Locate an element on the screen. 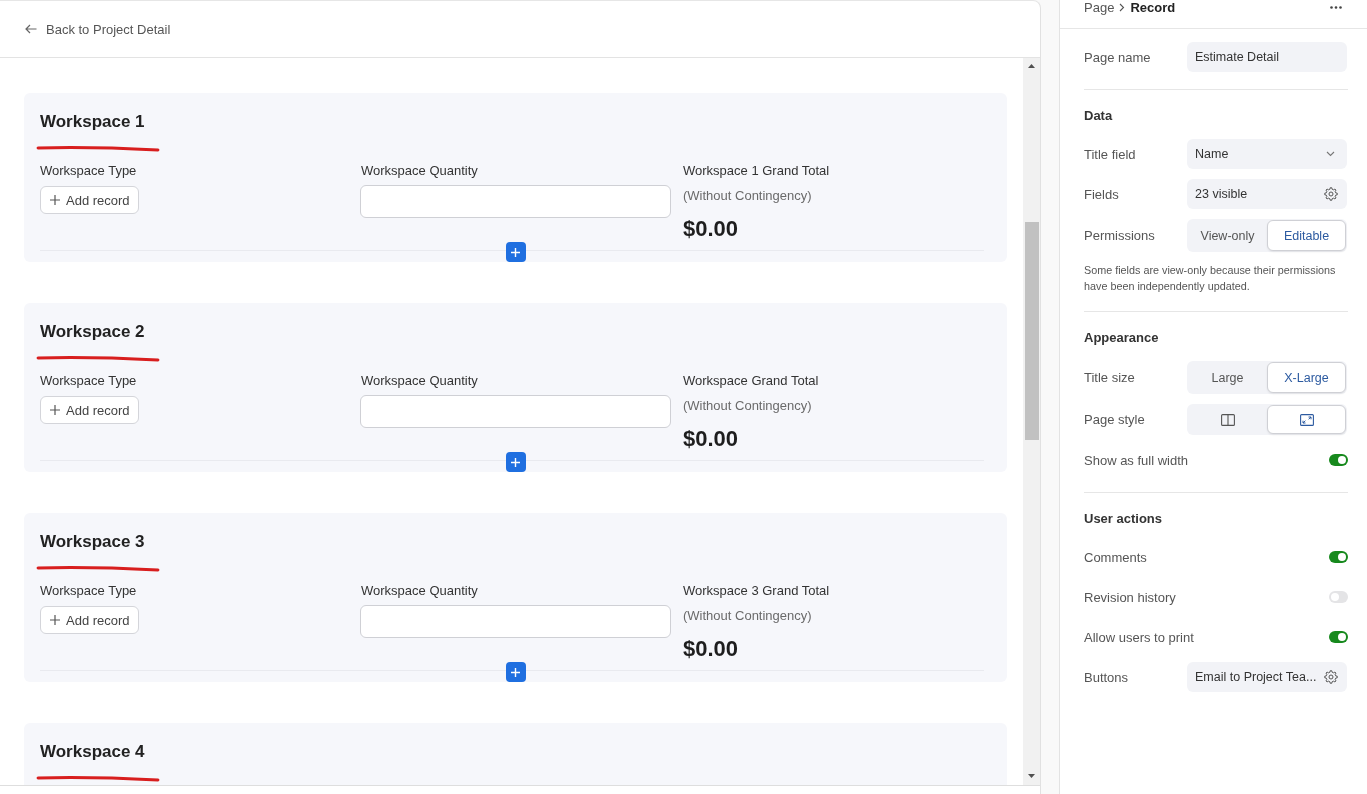  breadcrumb-link: Page is located at coordinates (1099, 7).